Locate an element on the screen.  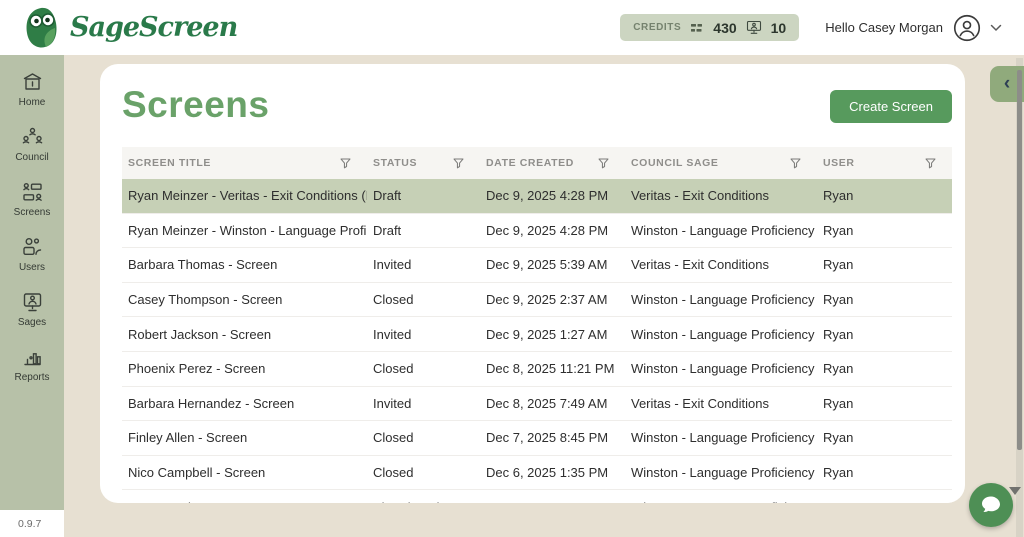
sidebar-item-home: Home is located at coordinates (32, 89).